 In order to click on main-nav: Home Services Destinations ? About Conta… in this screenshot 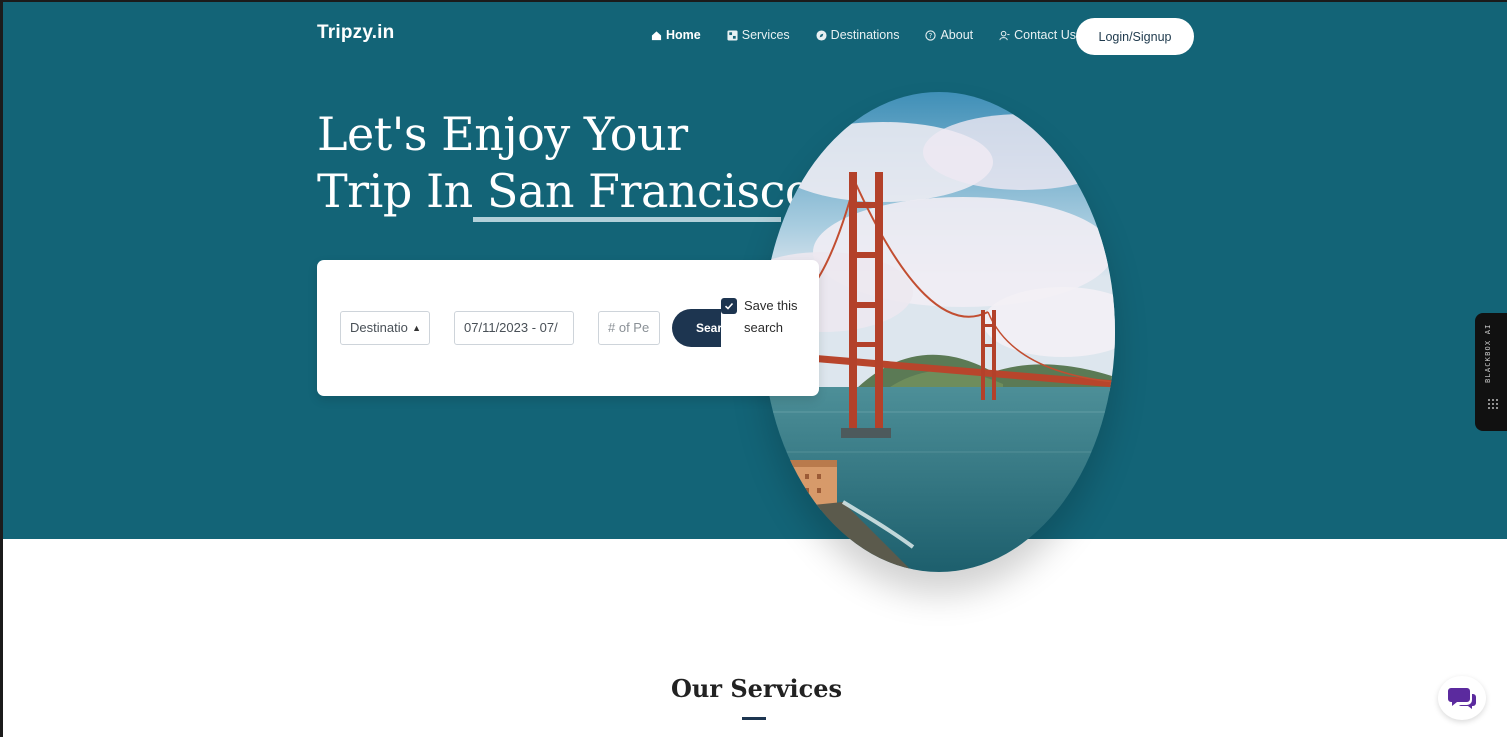, I will do `click(876, 35)`.